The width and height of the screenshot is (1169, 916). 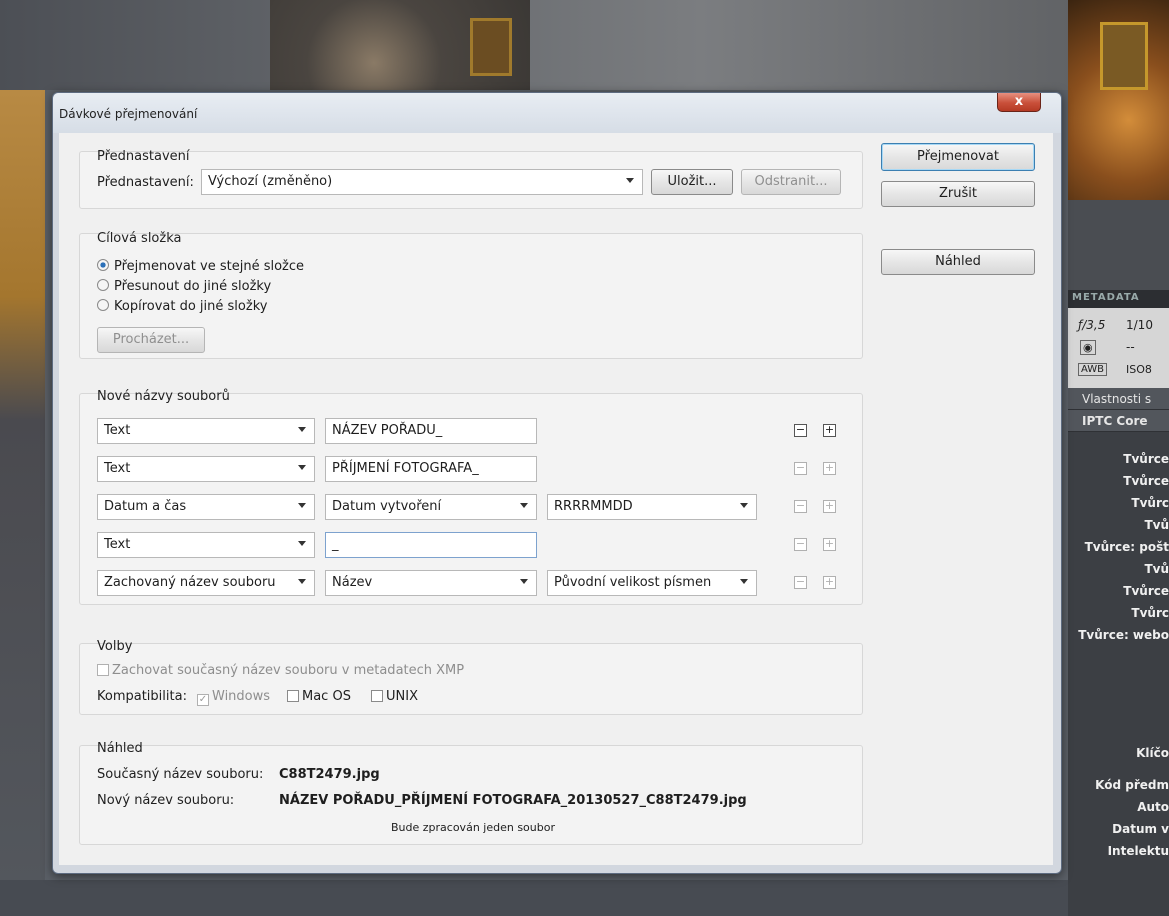 What do you see at coordinates (182, 306) in the screenshot?
I see `radio-copy-folder: Kopírovat do jiné složky` at bounding box center [182, 306].